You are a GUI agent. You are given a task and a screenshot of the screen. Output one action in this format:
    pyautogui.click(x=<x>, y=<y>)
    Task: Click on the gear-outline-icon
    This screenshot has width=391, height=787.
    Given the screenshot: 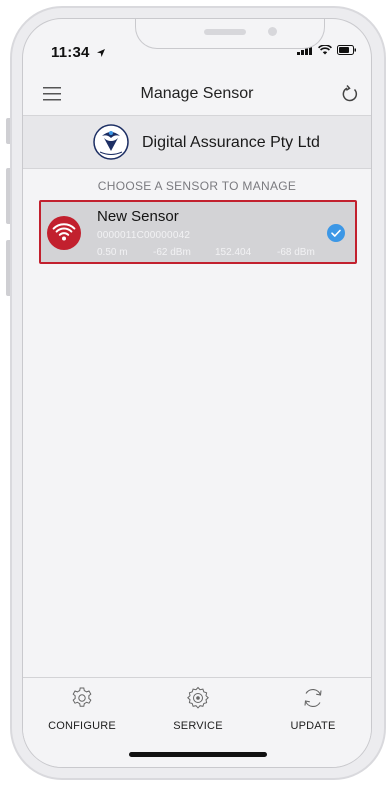 What is the action you would take?
    pyautogui.click(x=82, y=697)
    